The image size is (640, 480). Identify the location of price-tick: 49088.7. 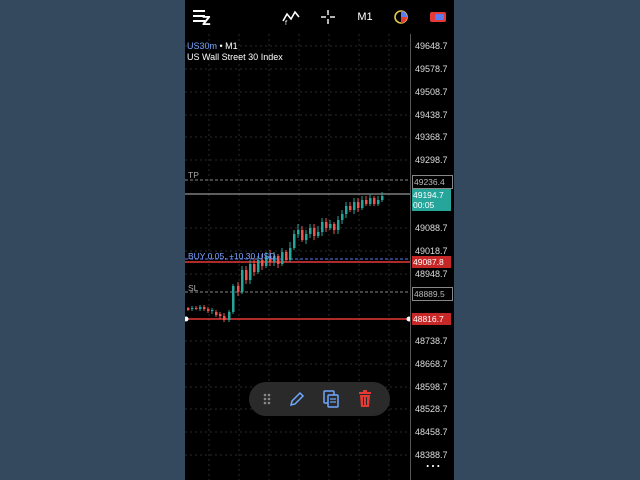
(431, 228).